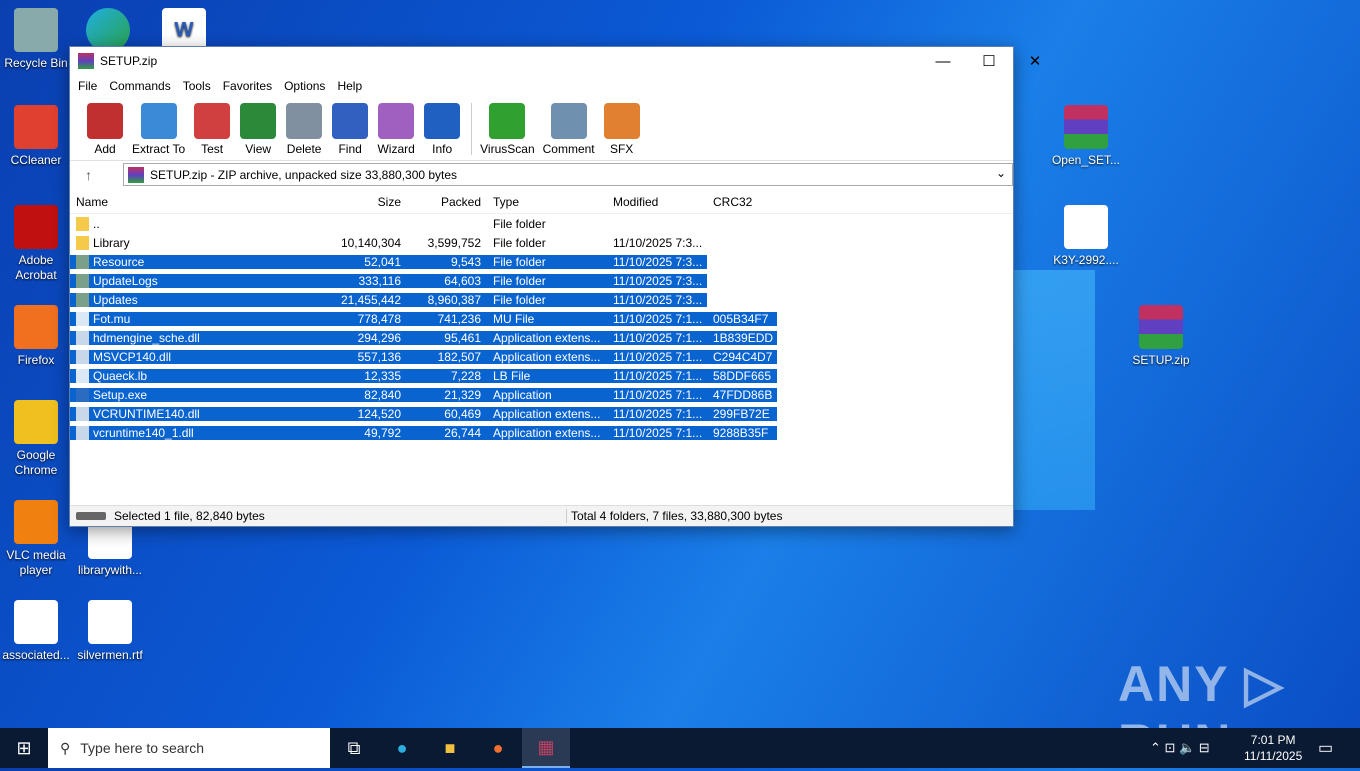  I want to click on word-doc-icon, so click(1086, 227).